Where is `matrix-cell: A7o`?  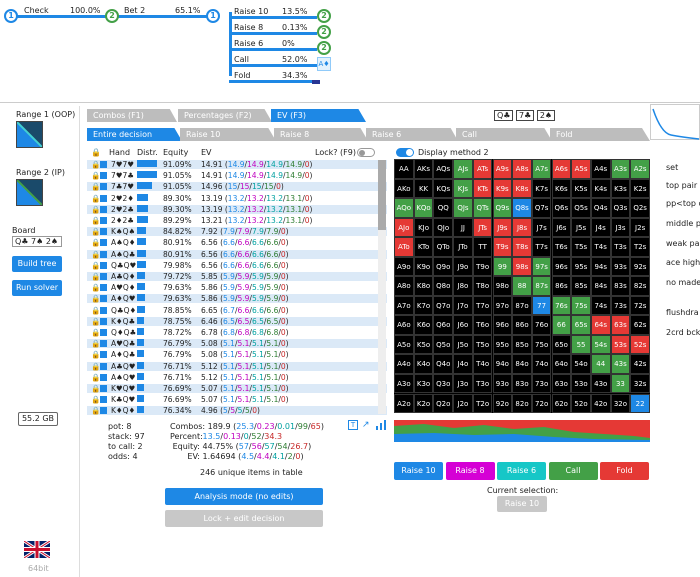
matrix-cell: A7o is located at coordinates (404, 305).